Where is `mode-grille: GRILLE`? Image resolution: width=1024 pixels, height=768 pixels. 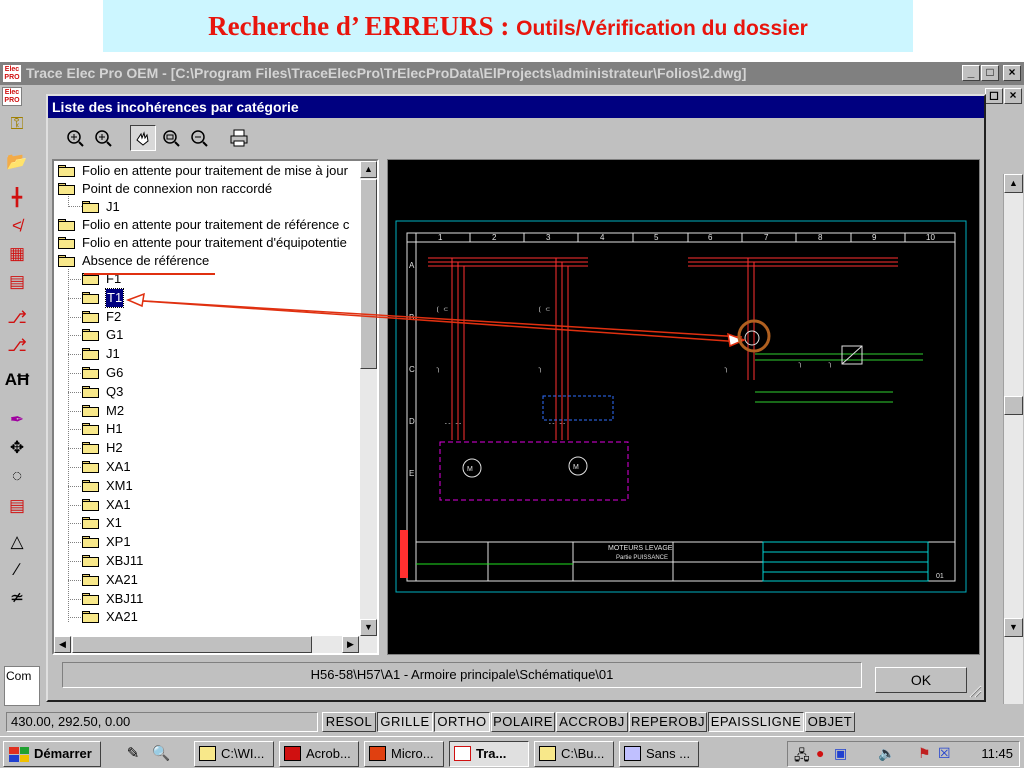
mode-grille: GRILLE is located at coordinates (405, 722).